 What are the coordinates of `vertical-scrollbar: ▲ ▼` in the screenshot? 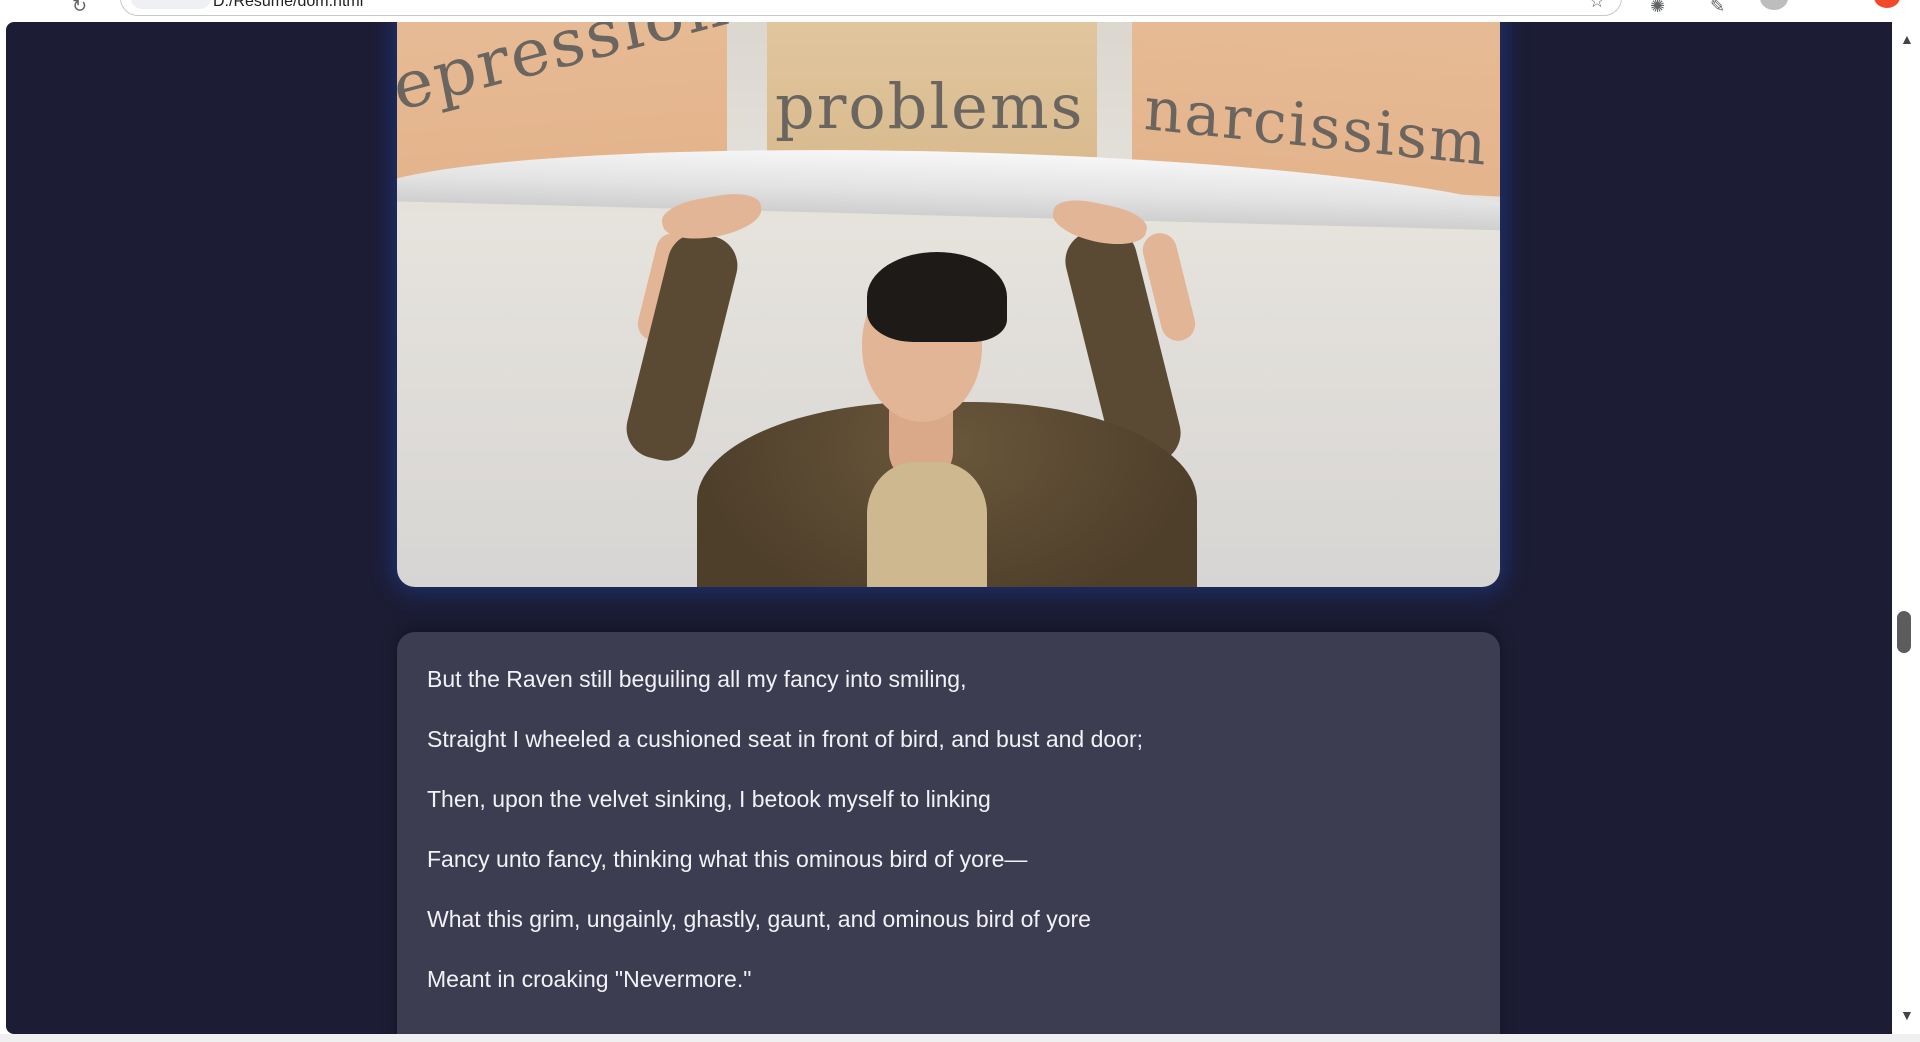 It's located at (1906, 528).